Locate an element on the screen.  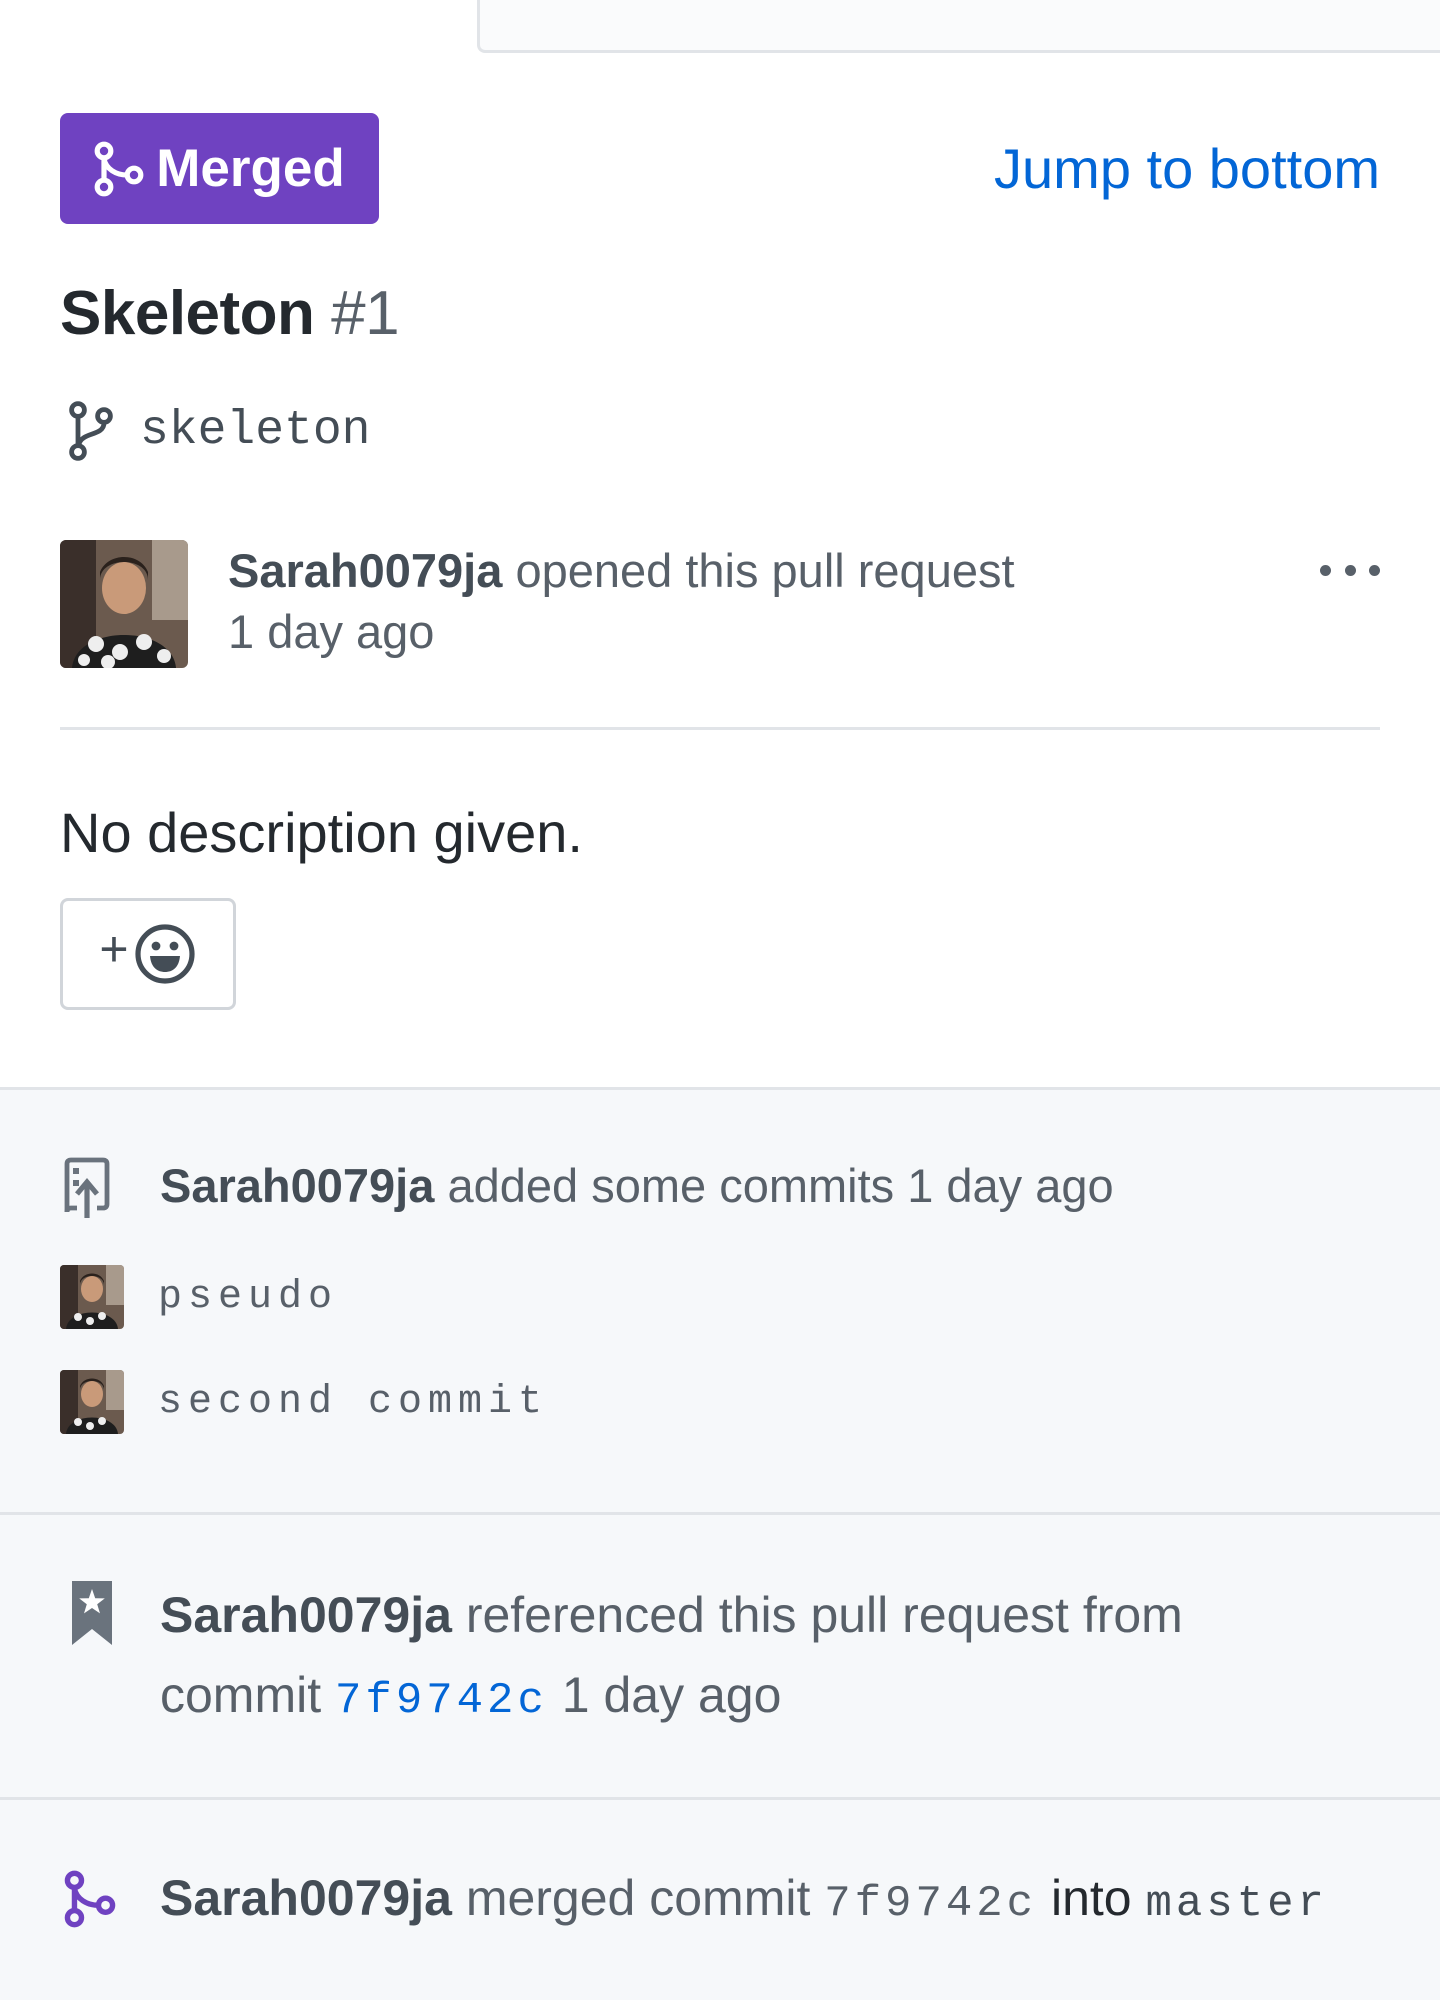
pr-title-text: Skeleton is located at coordinates (187, 313).